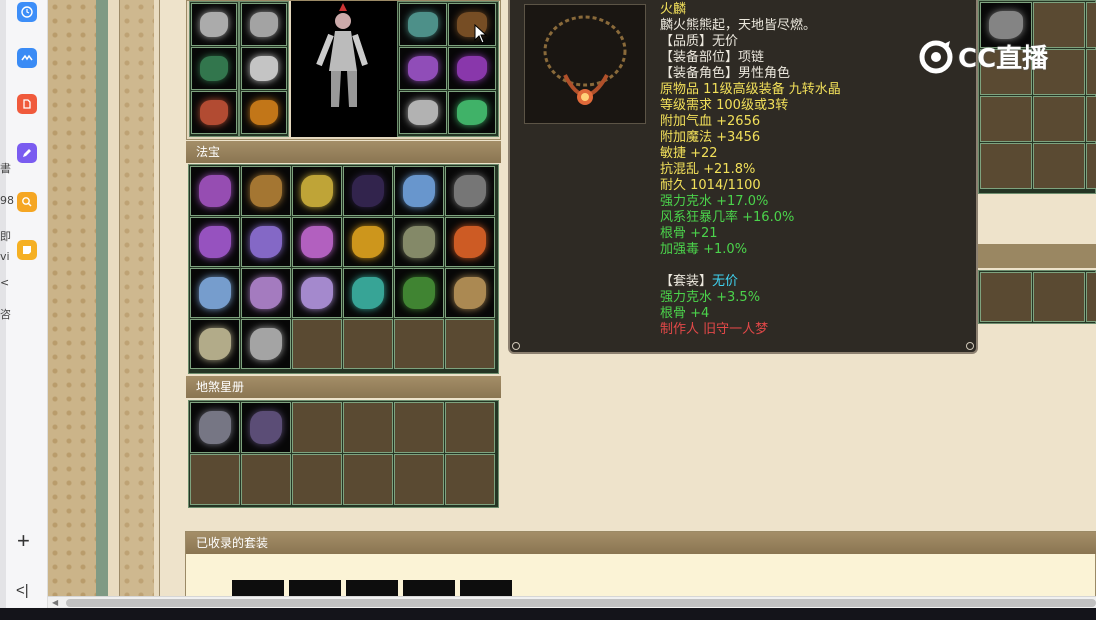 The image size is (1096, 620). Describe the element at coordinates (344, 69) in the screenshot. I see `character-portrait` at that location.